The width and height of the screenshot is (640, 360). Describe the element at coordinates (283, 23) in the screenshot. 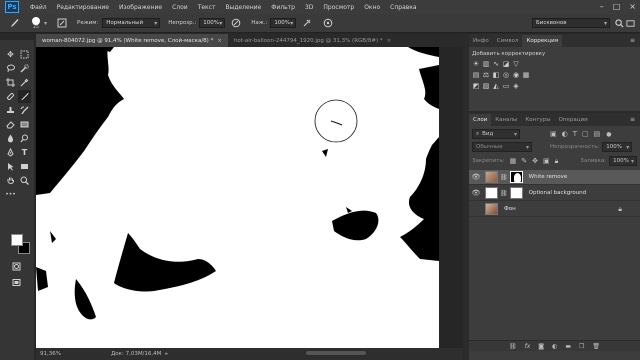

I see `flow-field: 100%` at that location.